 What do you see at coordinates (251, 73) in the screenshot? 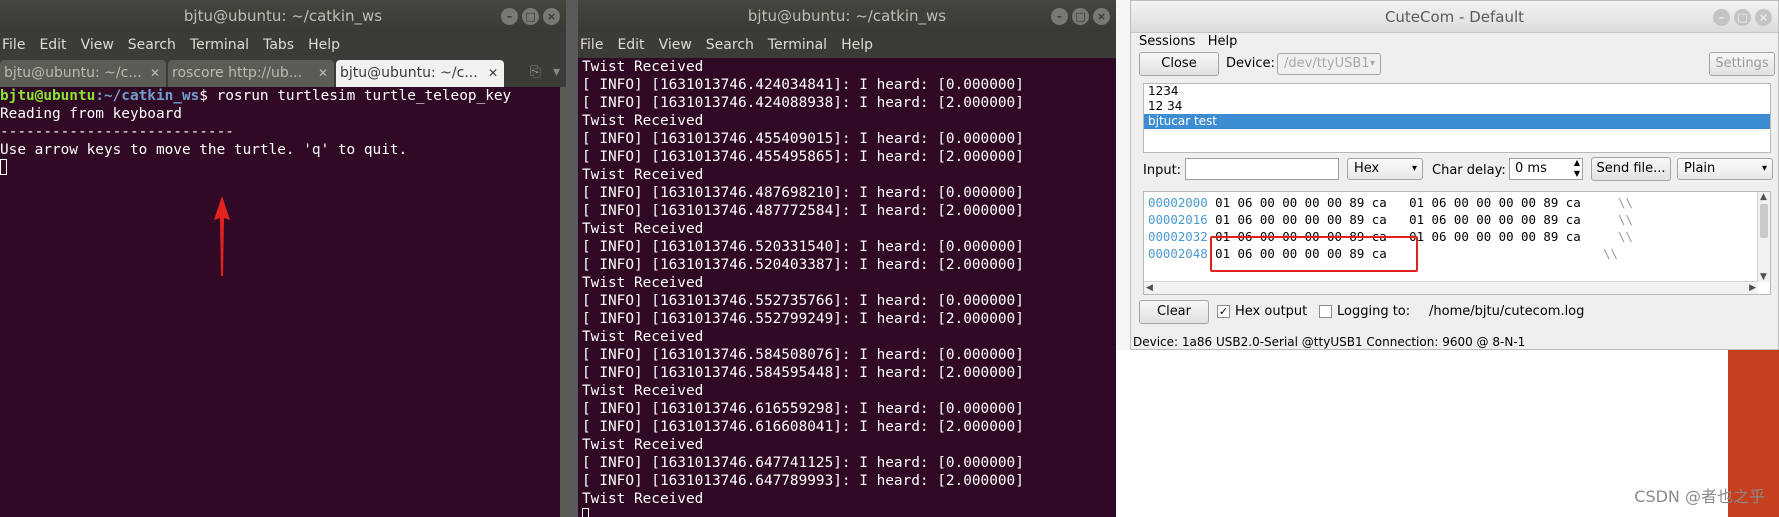
I see `tab-roscore: roscore http://ub... ✕` at bounding box center [251, 73].